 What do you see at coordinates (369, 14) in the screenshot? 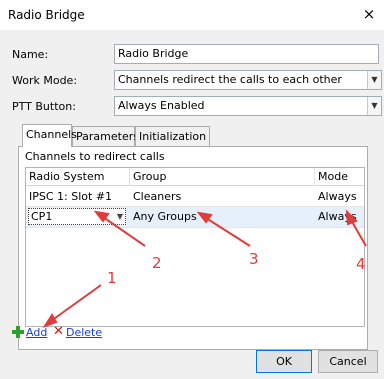
I see `close-icon: ×` at bounding box center [369, 14].